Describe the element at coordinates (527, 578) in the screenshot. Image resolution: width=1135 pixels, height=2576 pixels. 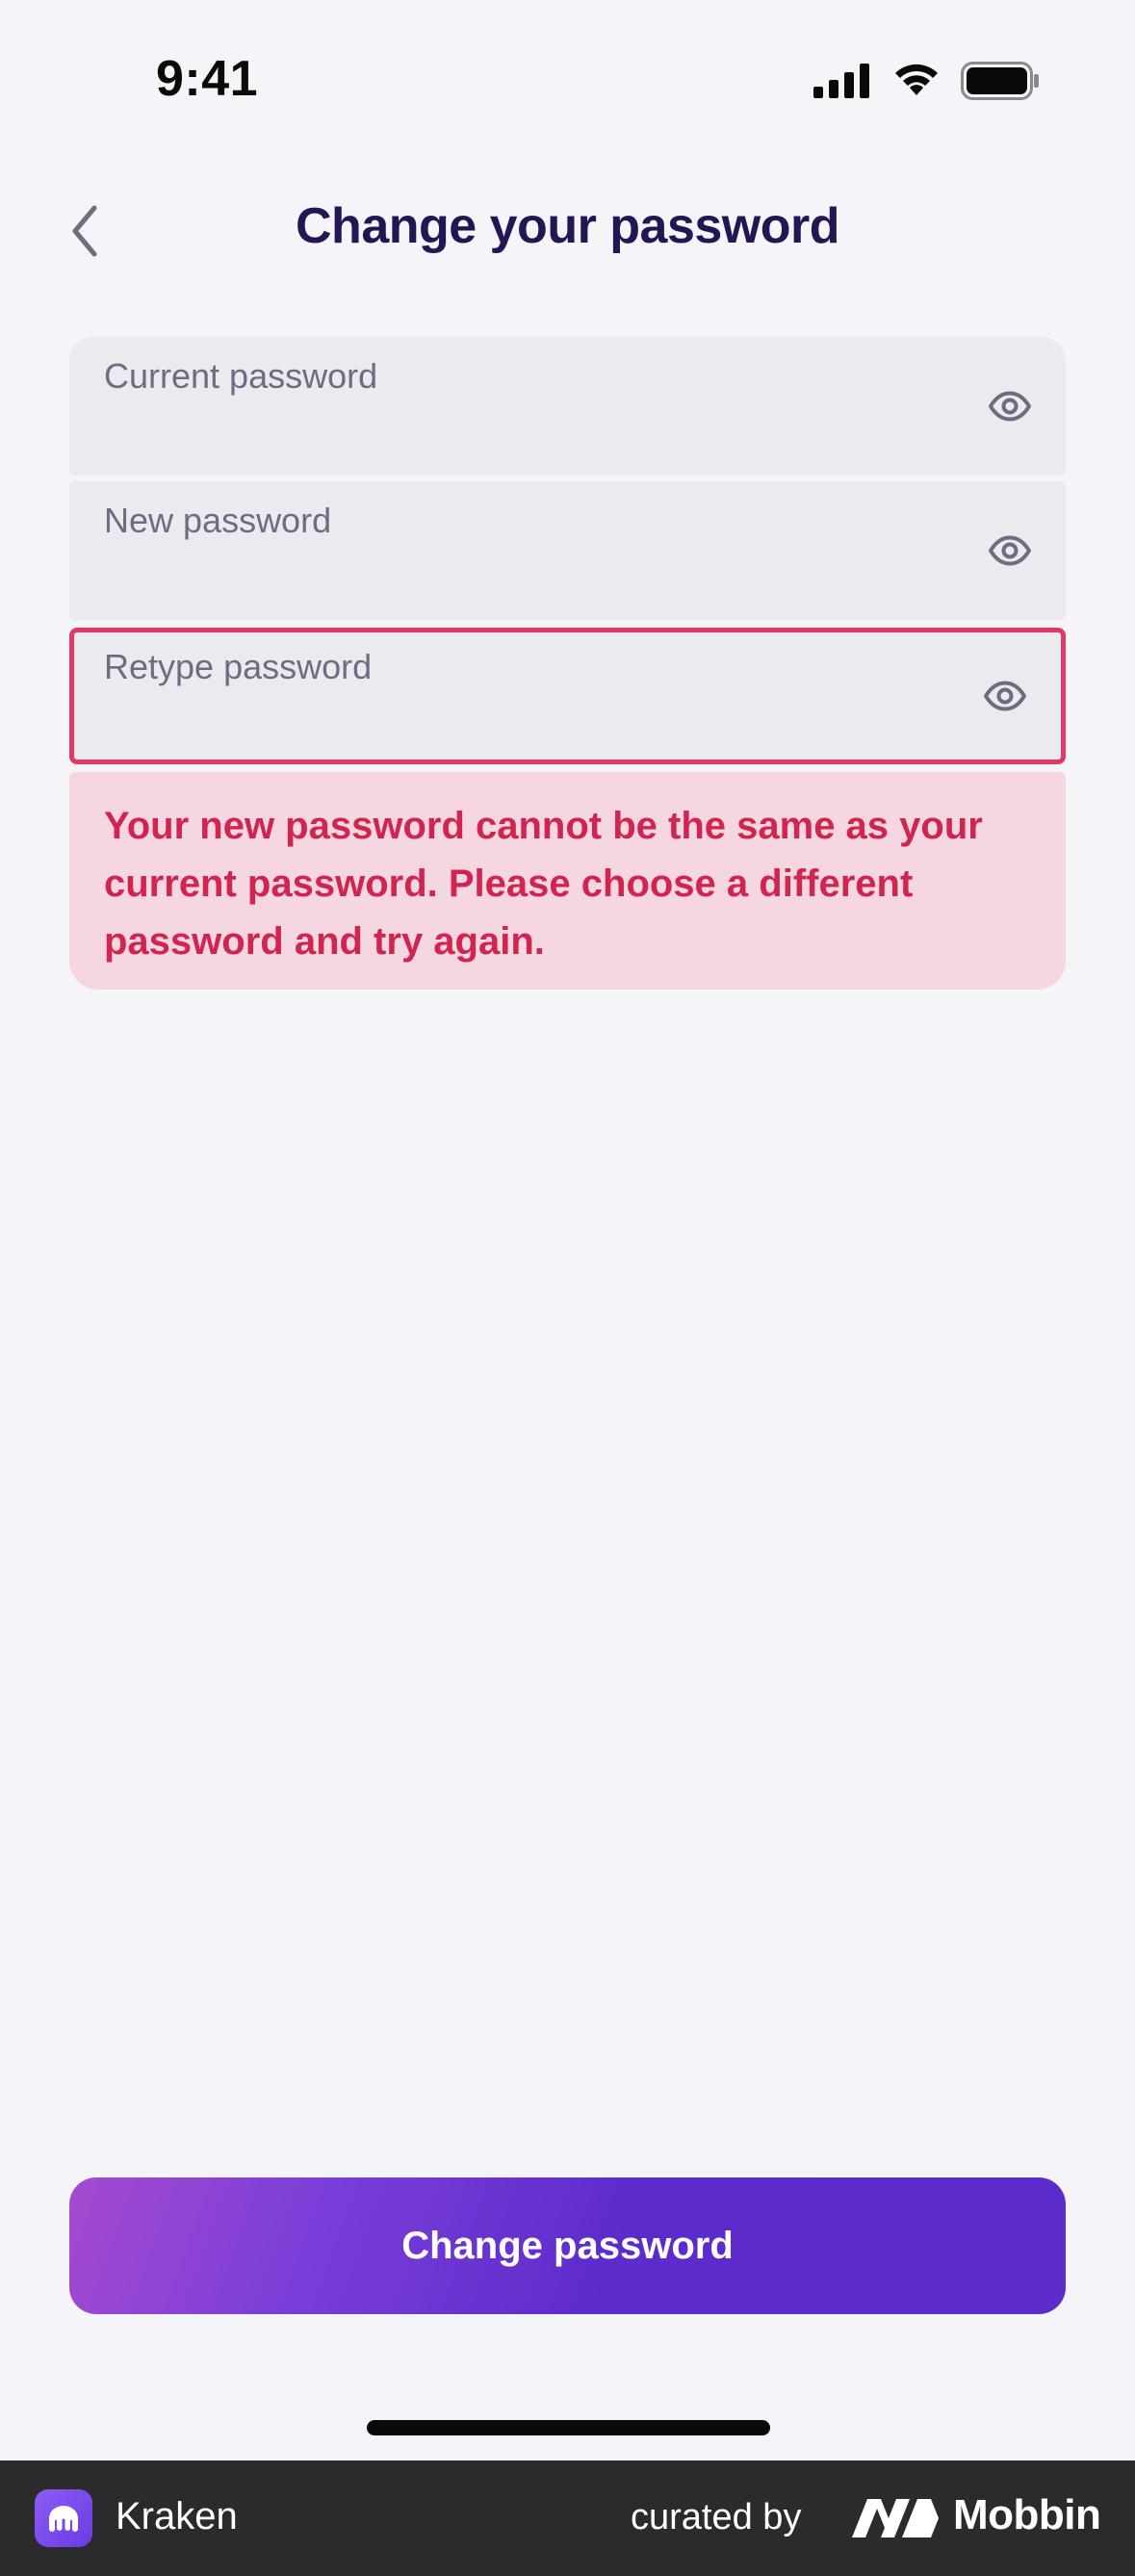
I see `new-password-input` at that location.